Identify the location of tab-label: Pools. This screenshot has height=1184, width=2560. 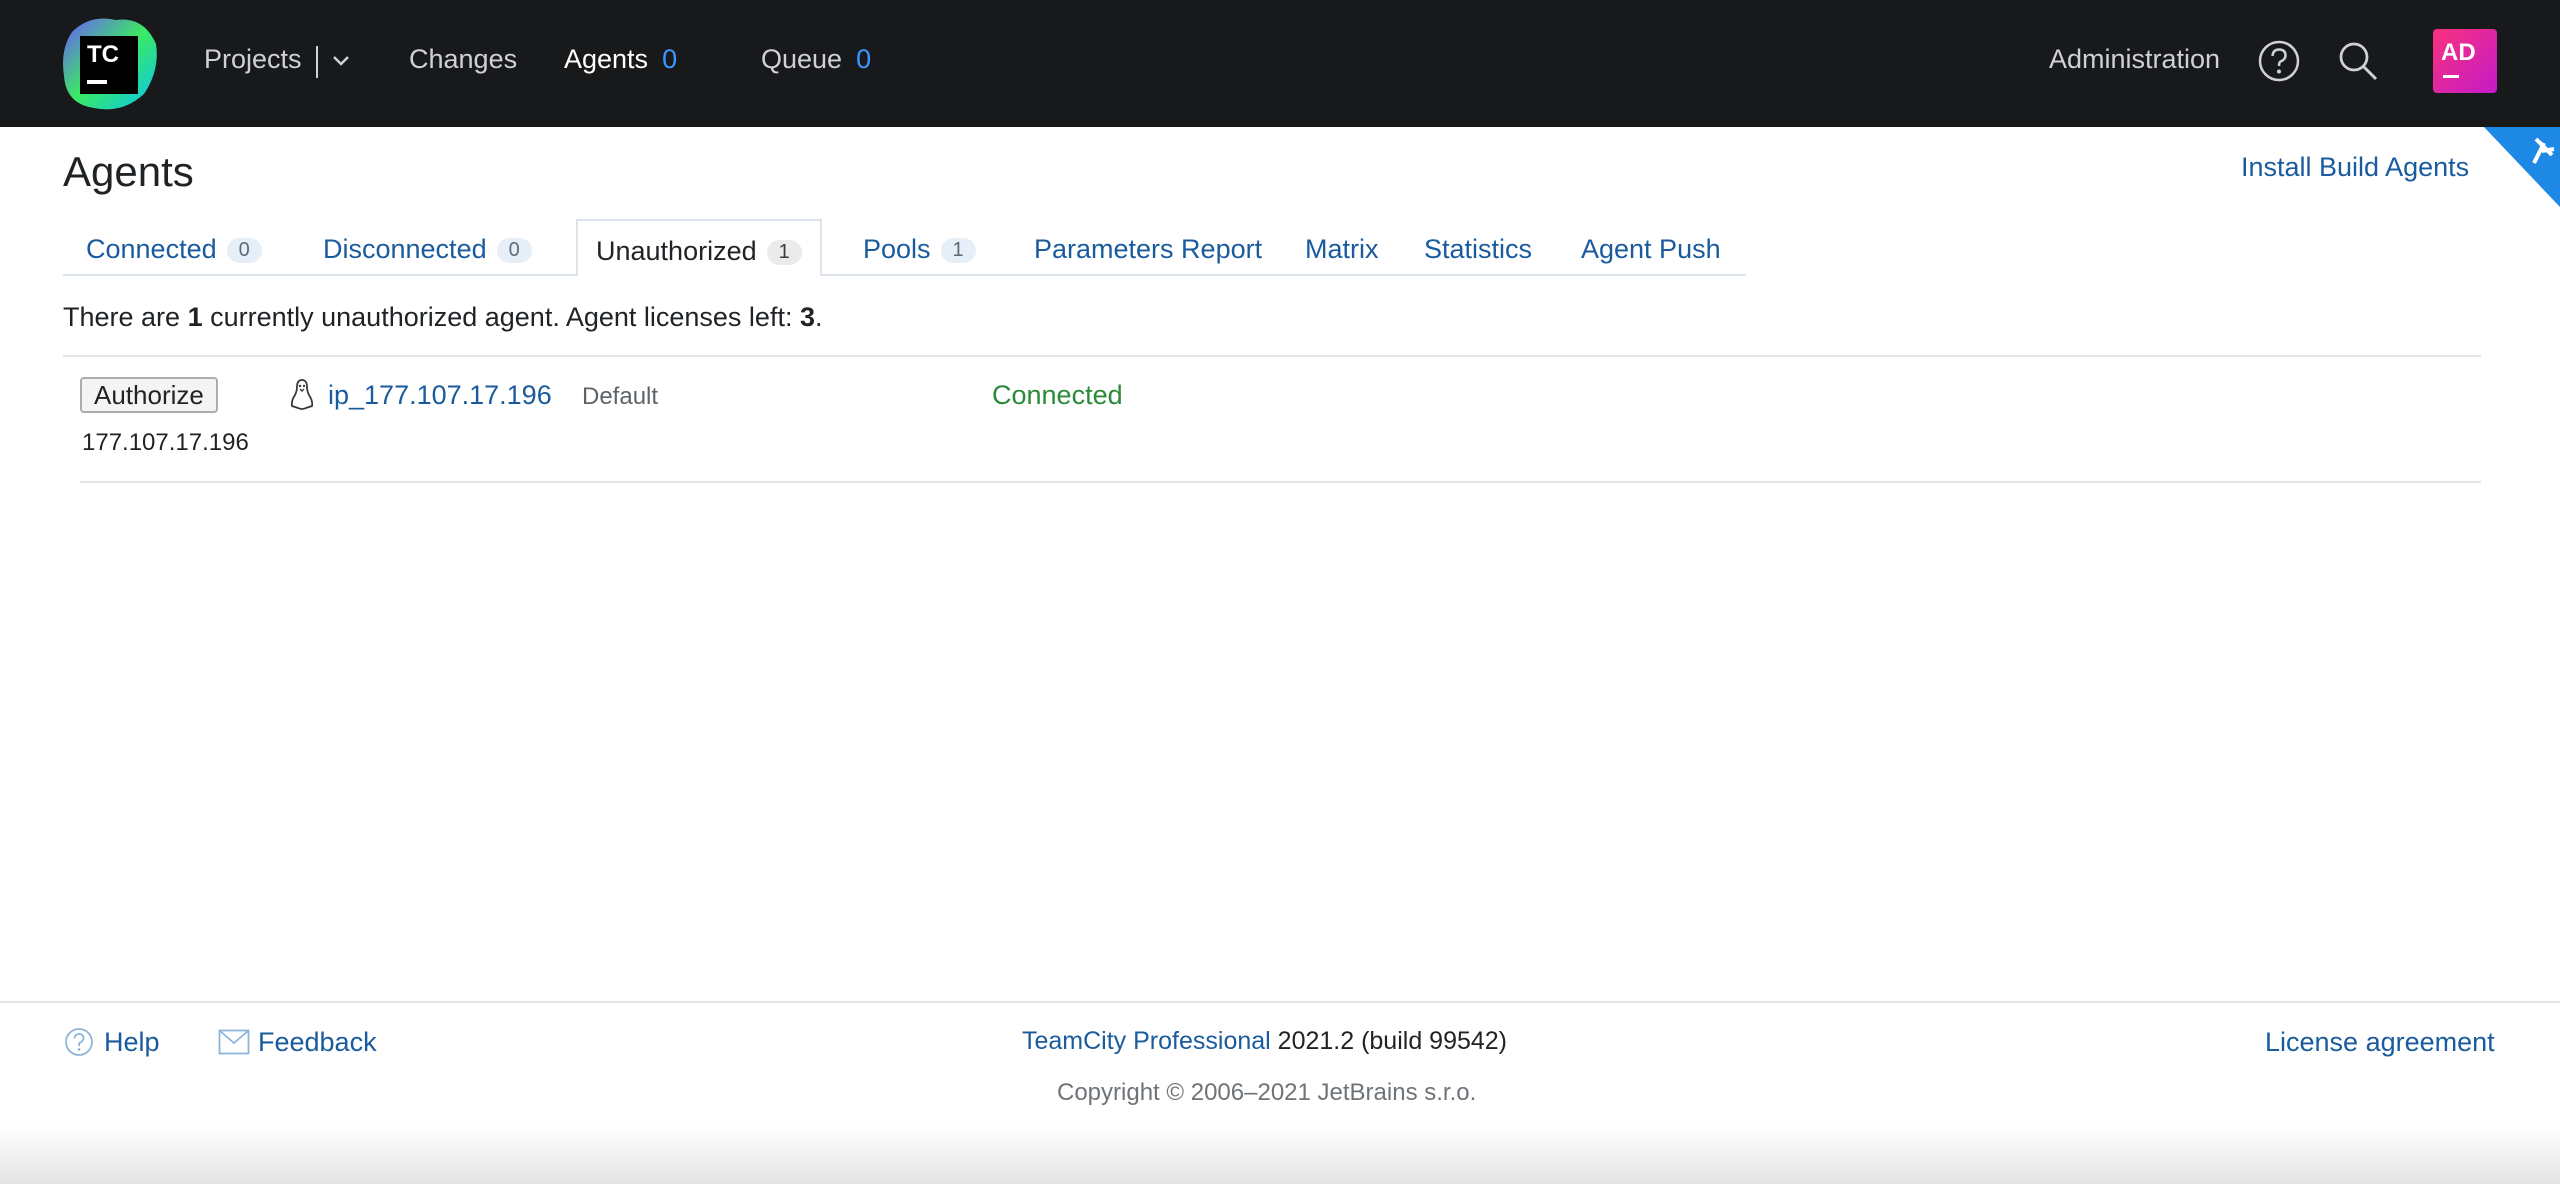
(897, 249).